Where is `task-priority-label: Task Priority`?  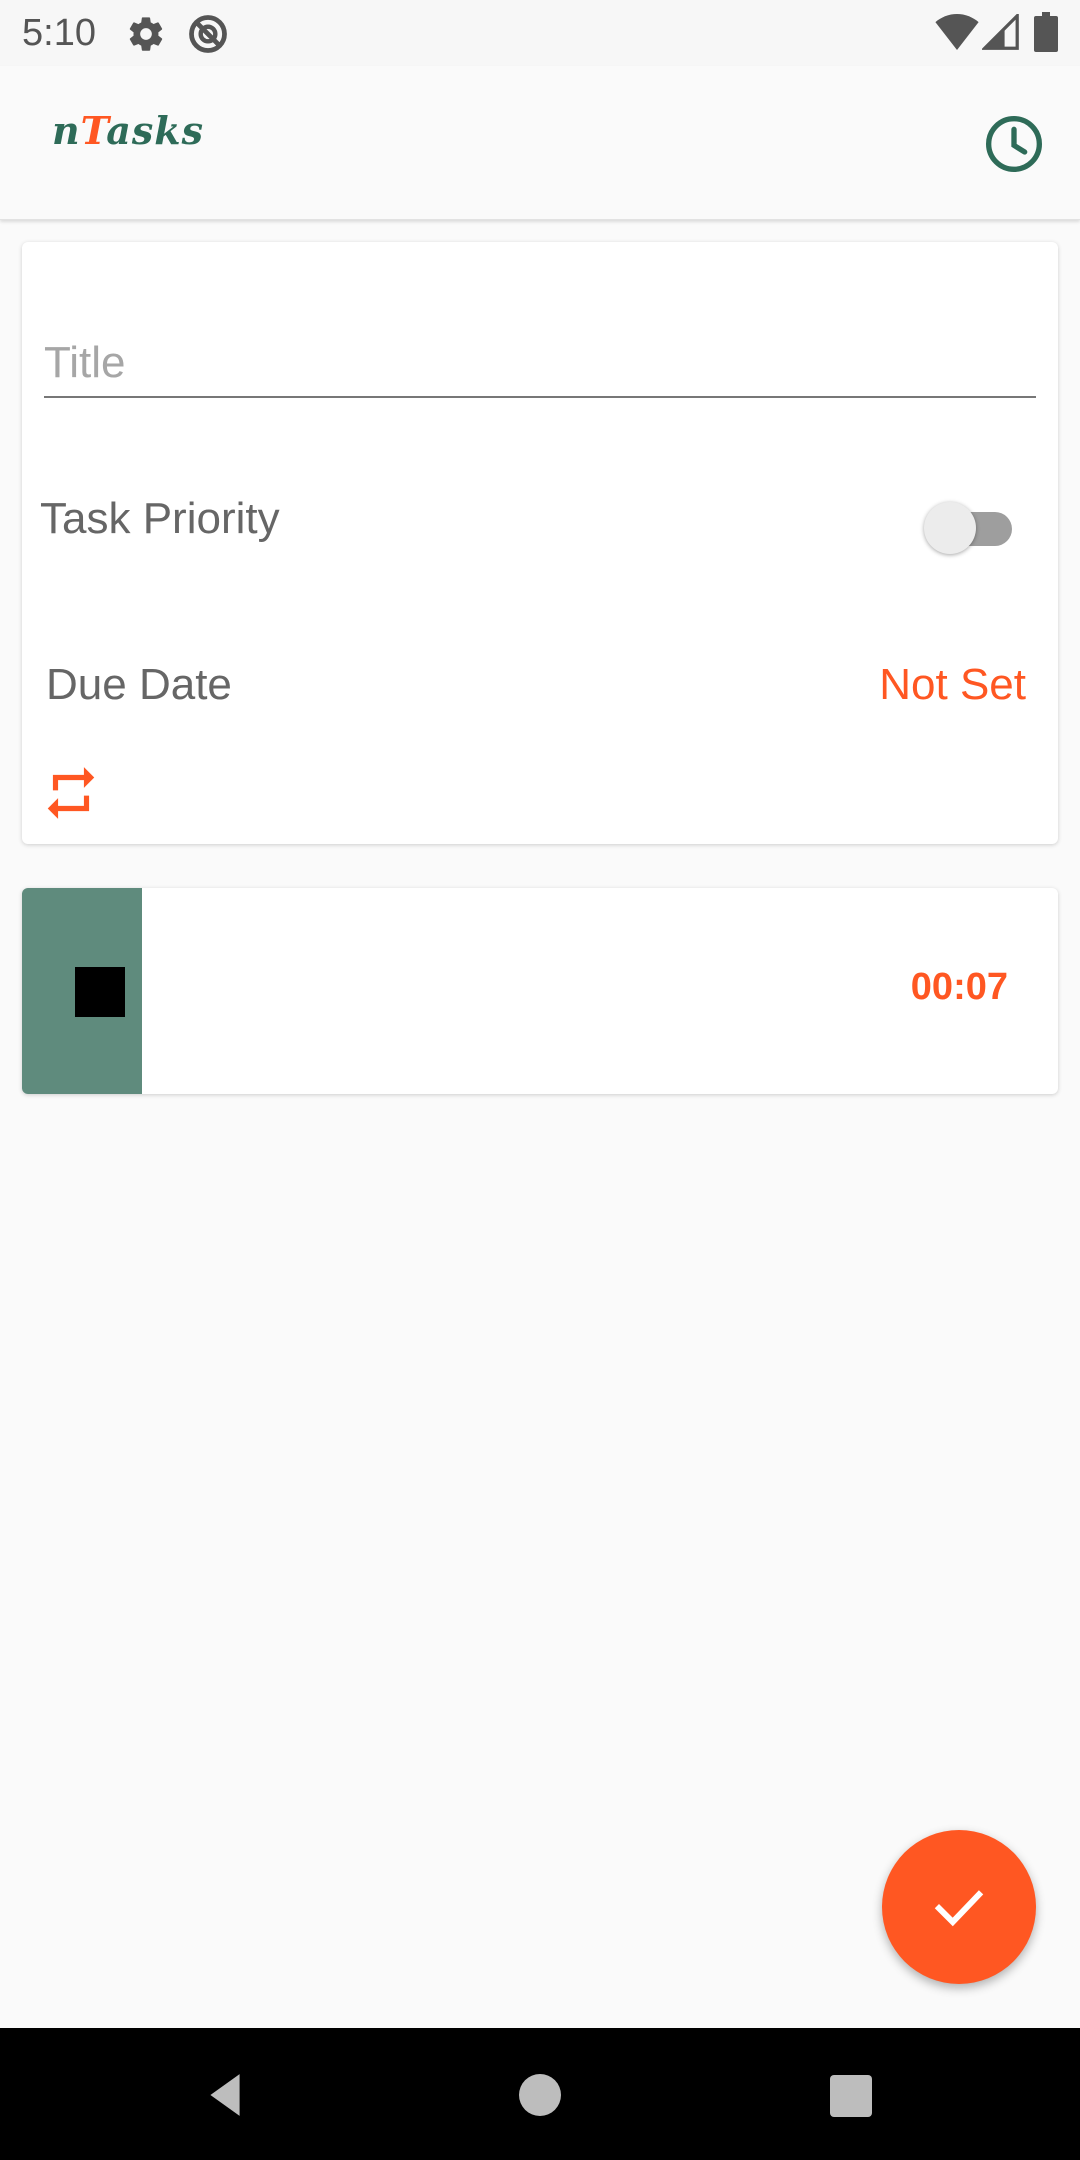 task-priority-label: Task Priority is located at coordinates (160, 518).